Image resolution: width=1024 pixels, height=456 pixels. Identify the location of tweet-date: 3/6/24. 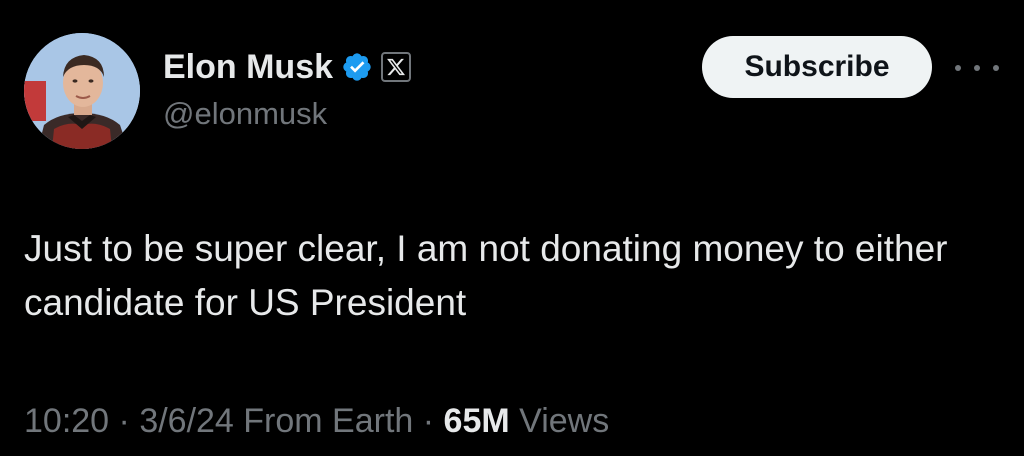
(186, 421).